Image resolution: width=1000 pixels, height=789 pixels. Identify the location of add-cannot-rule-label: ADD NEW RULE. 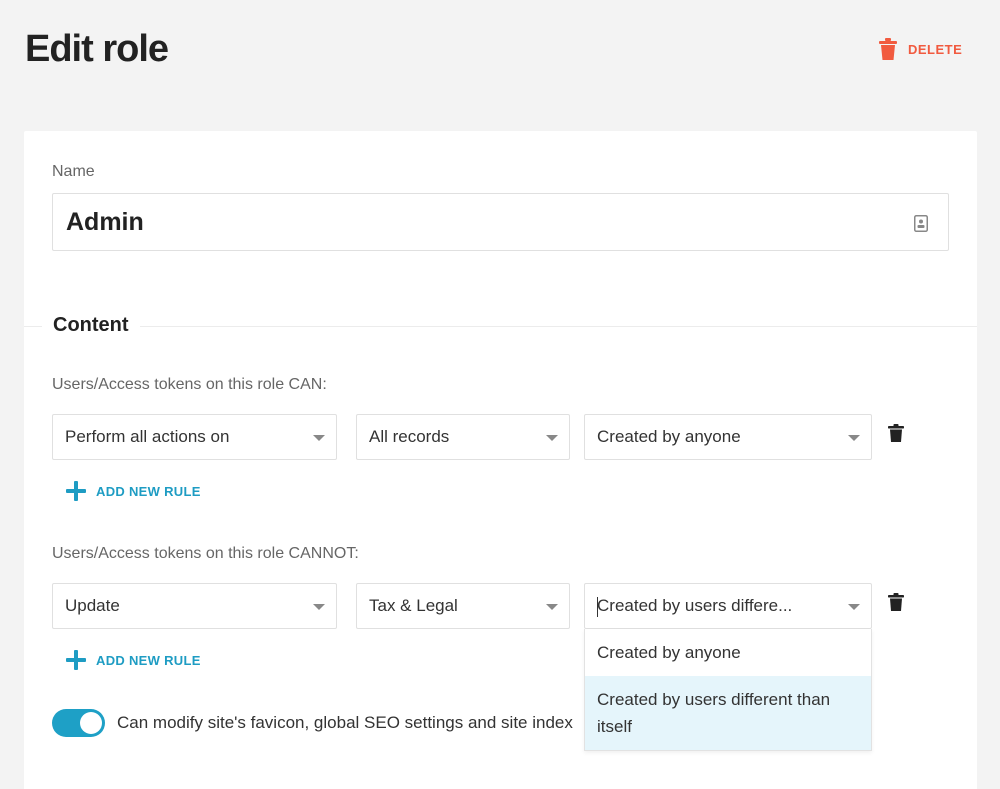
(148, 660).